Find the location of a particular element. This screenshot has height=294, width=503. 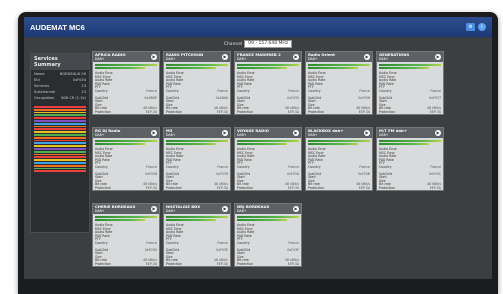

summary-key: Occupation is located at coordinates (44, 98).